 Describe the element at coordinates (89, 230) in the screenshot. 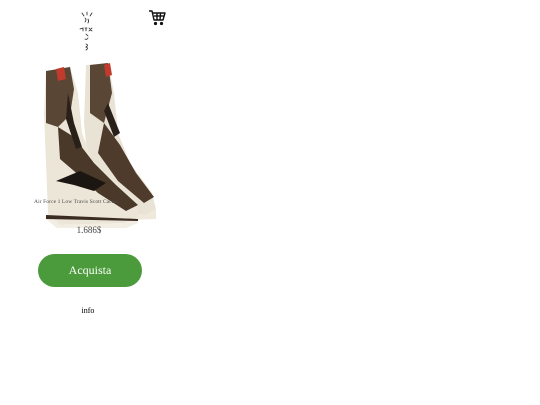

I see `product-price: 1.686$` at that location.